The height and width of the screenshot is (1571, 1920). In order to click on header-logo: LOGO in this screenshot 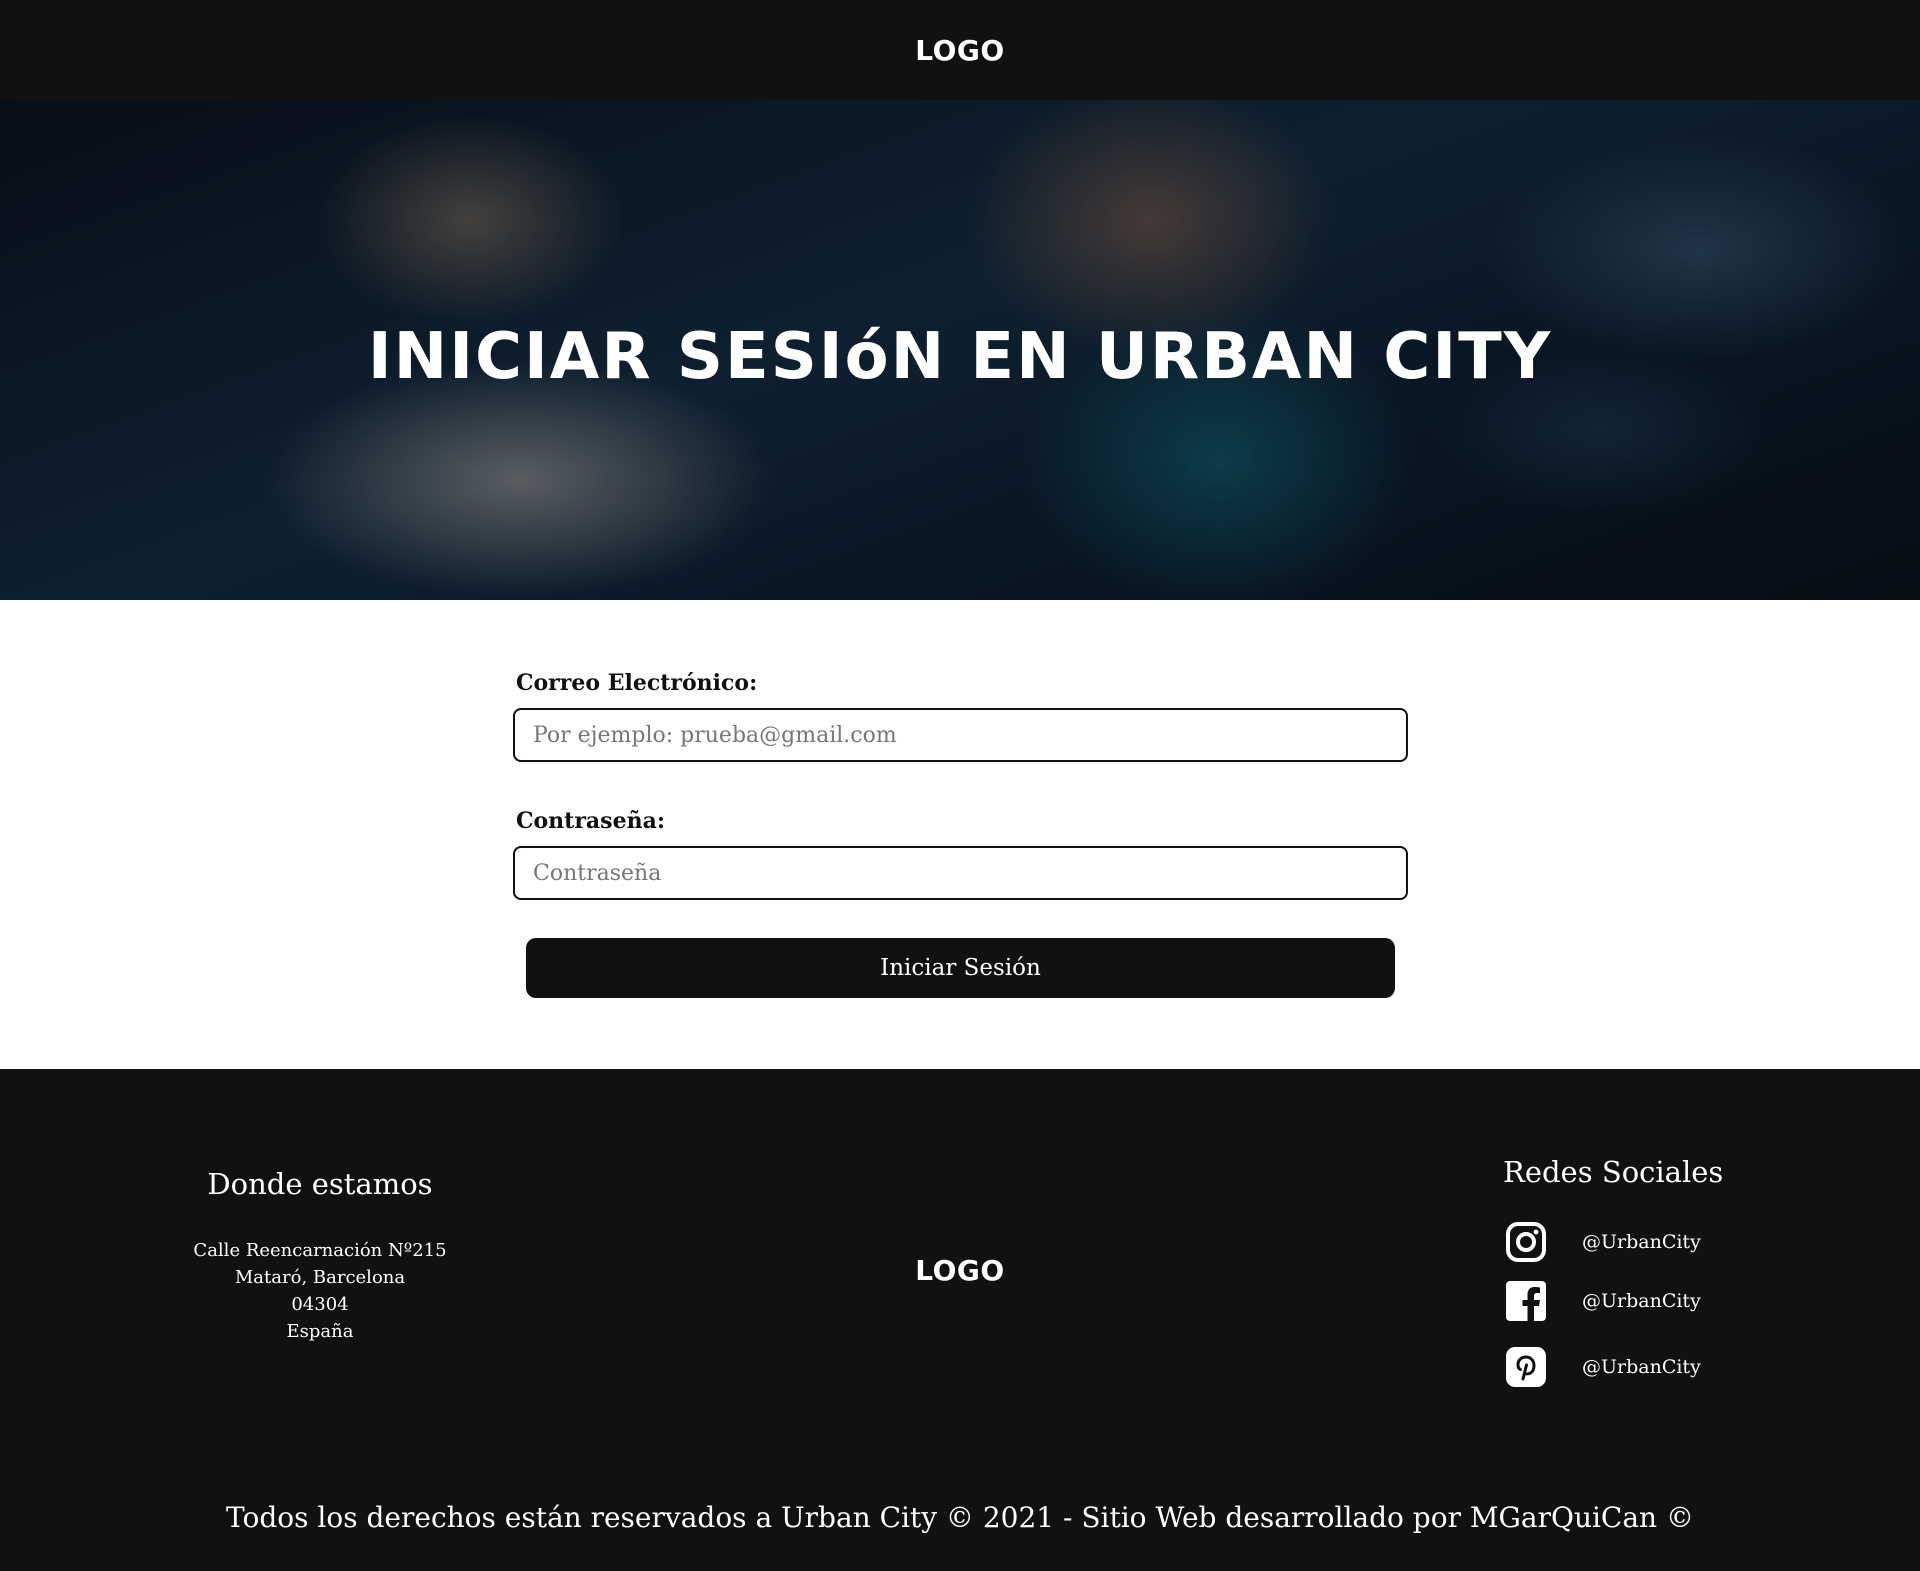, I will do `click(959, 50)`.